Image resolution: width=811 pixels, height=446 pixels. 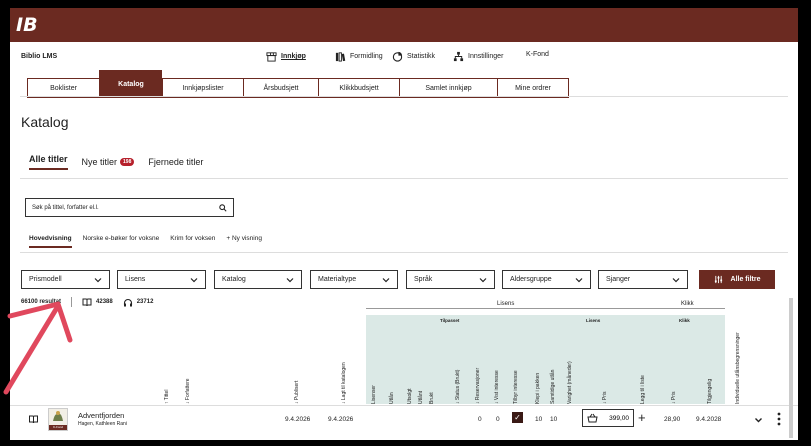 What do you see at coordinates (533, 88) in the screenshot?
I see `tab-mine-ordrer: Mine ordrer` at bounding box center [533, 88].